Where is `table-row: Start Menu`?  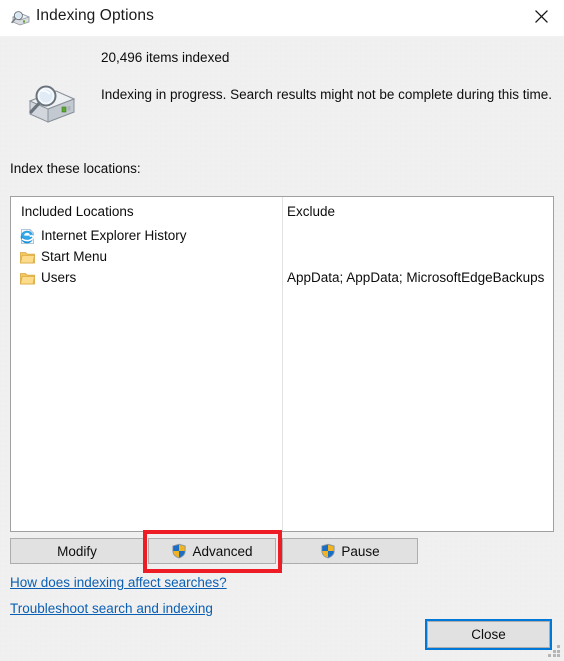 table-row: Start Menu is located at coordinates (282, 258).